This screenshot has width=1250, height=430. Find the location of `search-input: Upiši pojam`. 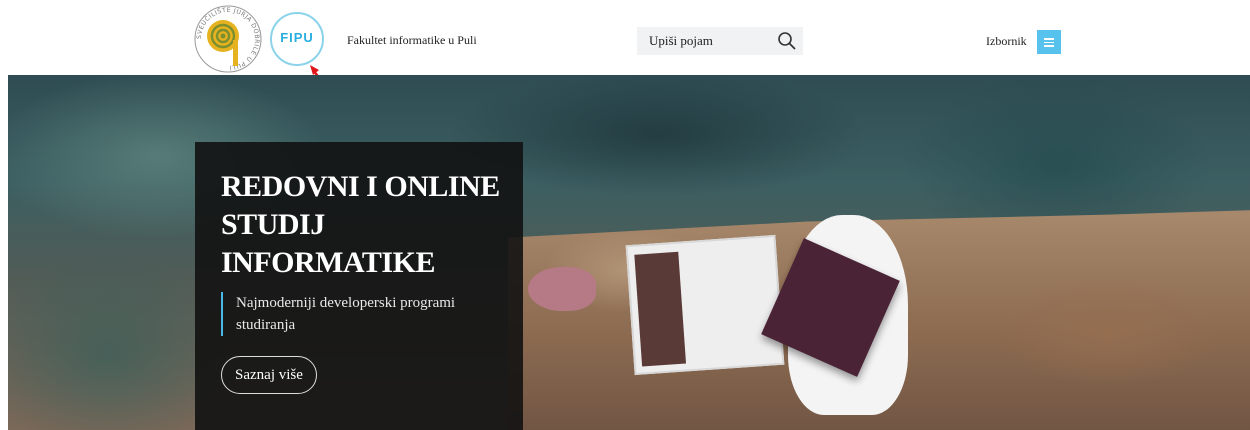

search-input: Upiši pojam is located at coordinates (681, 41).